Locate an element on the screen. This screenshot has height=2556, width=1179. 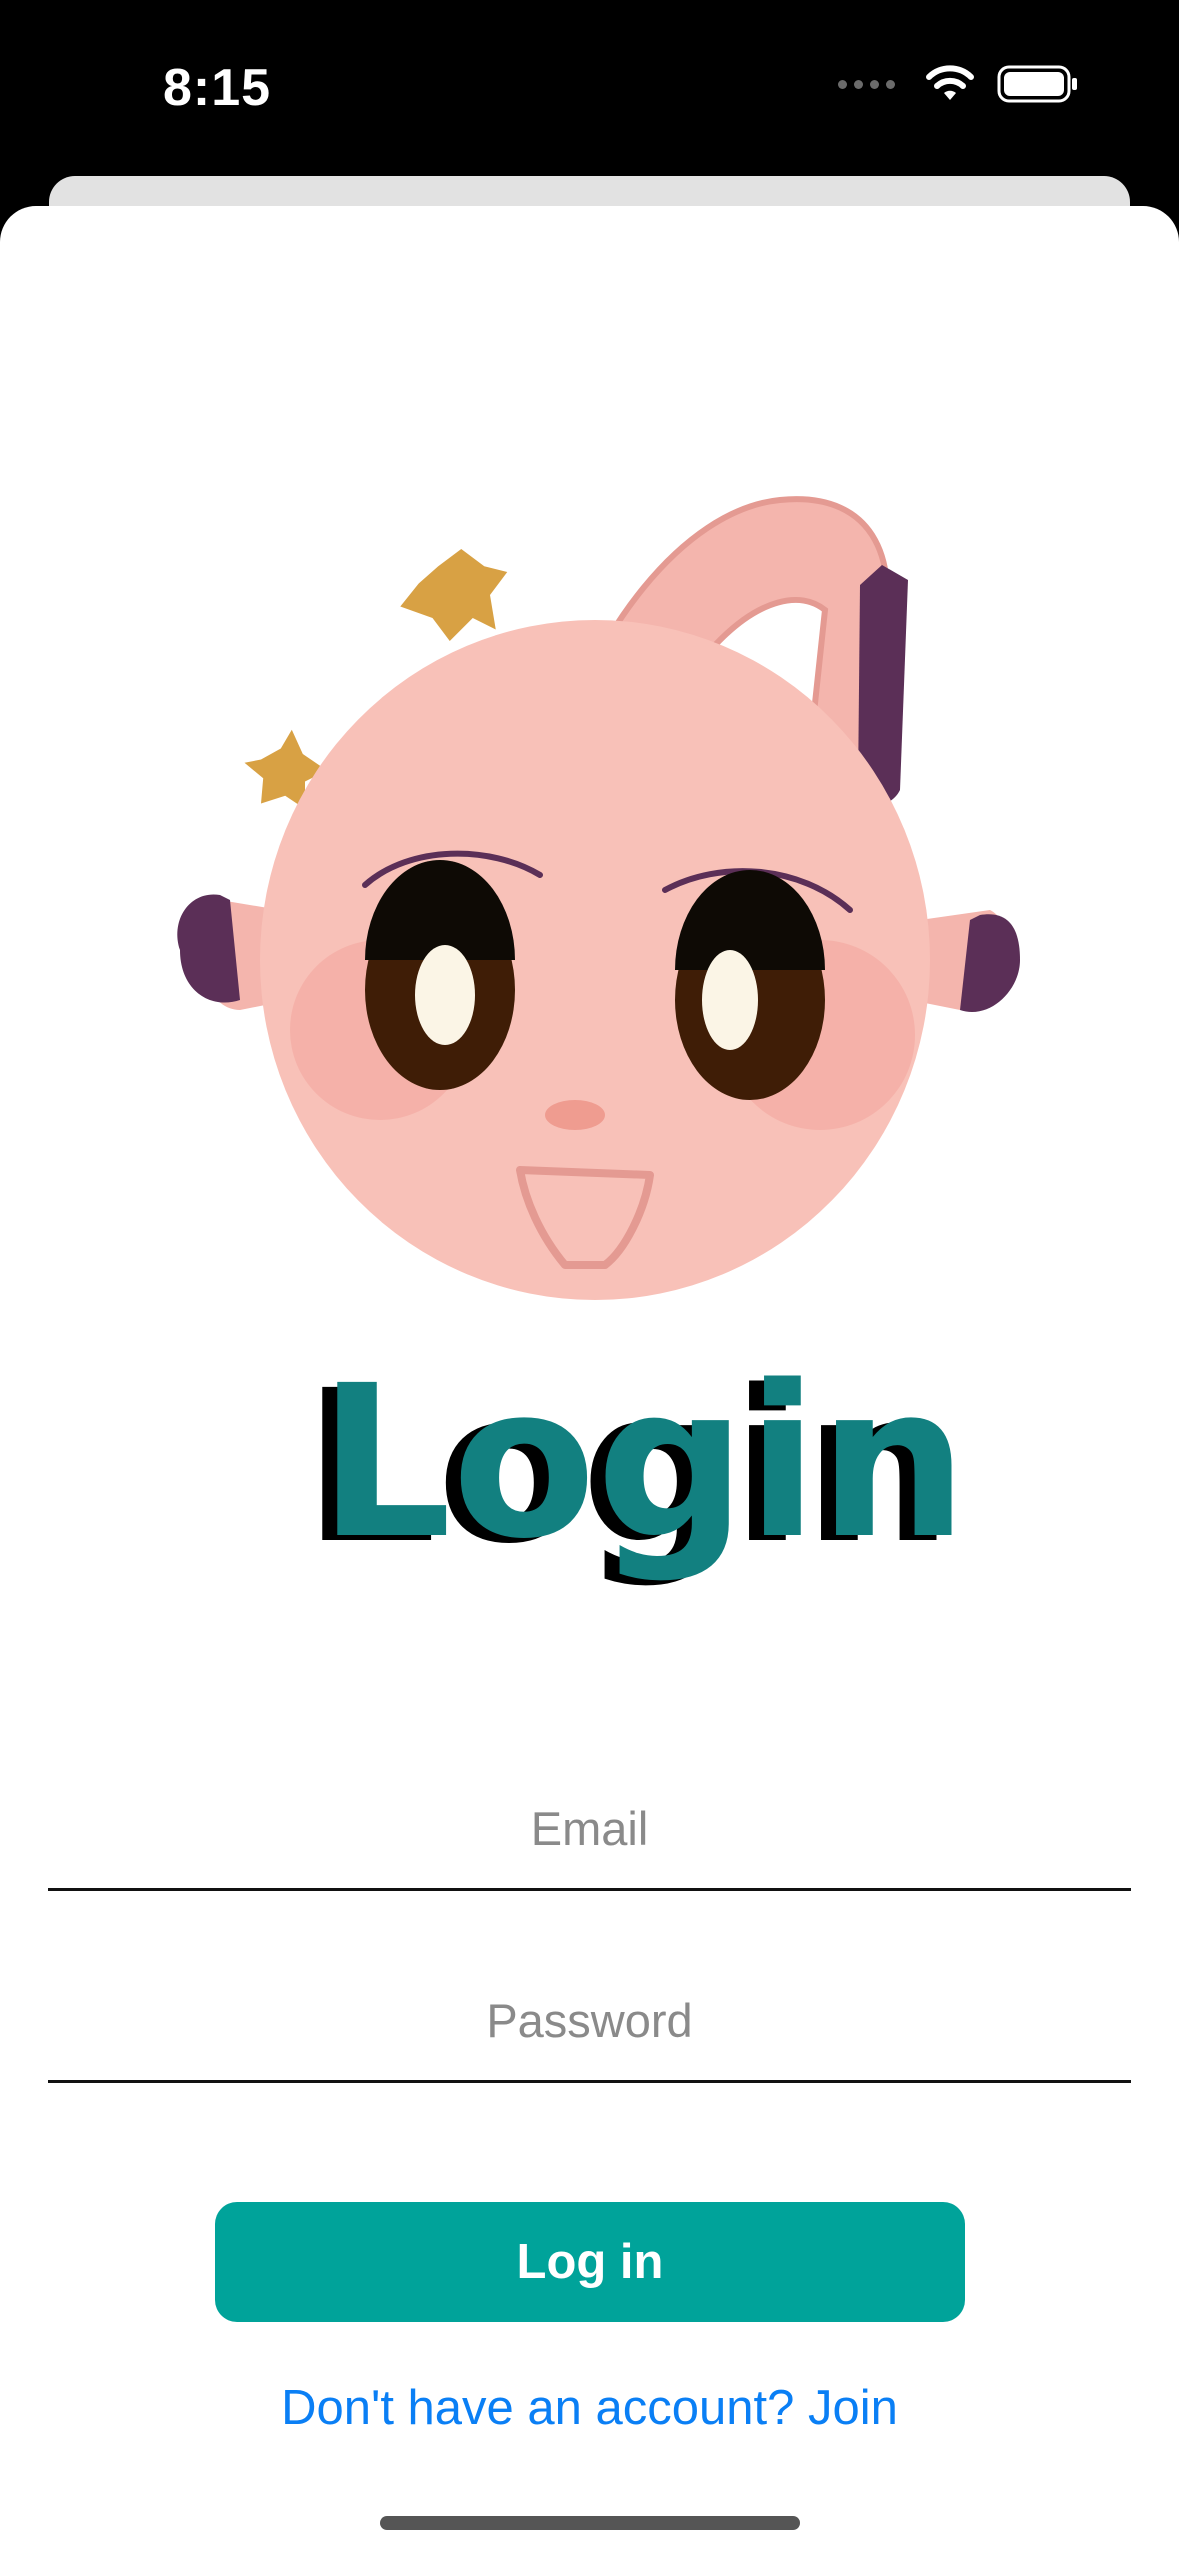
star-icon is located at coordinates (454, 595).